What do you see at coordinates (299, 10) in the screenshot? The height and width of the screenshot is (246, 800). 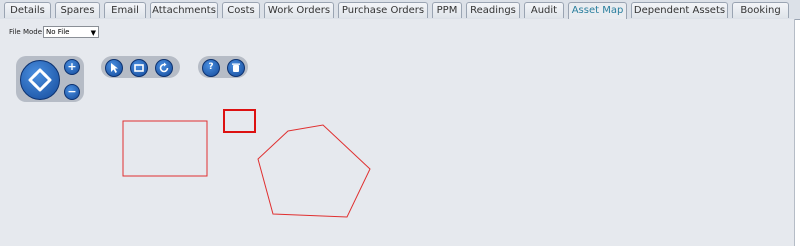 I see `tab-work-orders: Work Orders` at bounding box center [299, 10].